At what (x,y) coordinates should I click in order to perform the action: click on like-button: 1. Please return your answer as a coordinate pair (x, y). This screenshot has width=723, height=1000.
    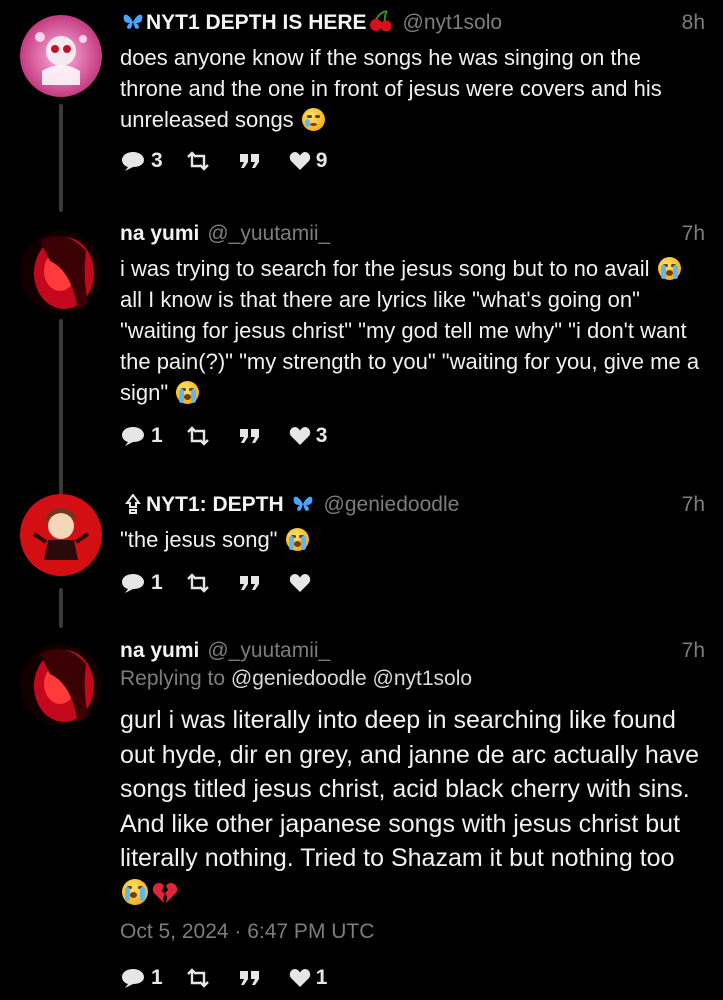
    Looking at the image, I should click on (308, 978).